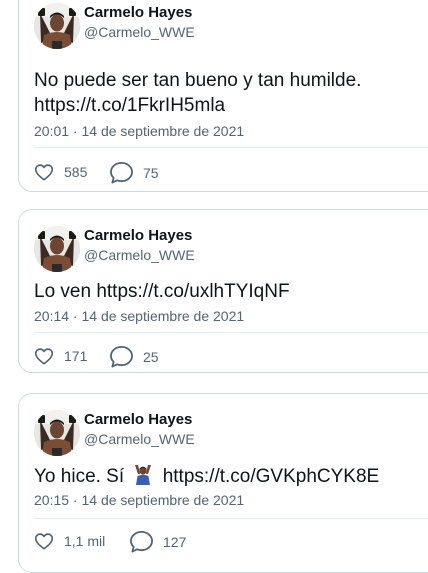  I want to click on like-count: 585, so click(76, 172).